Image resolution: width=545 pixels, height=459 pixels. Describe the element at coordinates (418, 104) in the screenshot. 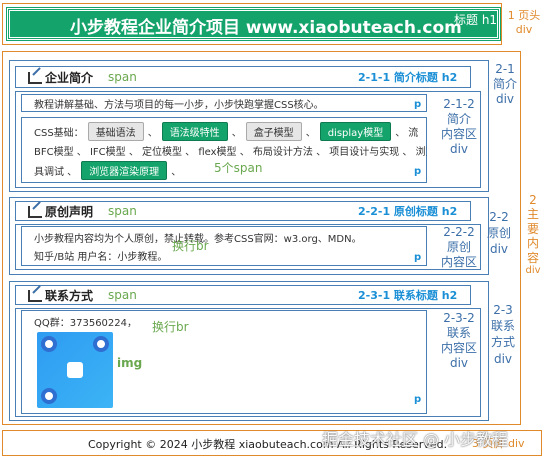

I see `intro-p1-annotation: p` at that location.